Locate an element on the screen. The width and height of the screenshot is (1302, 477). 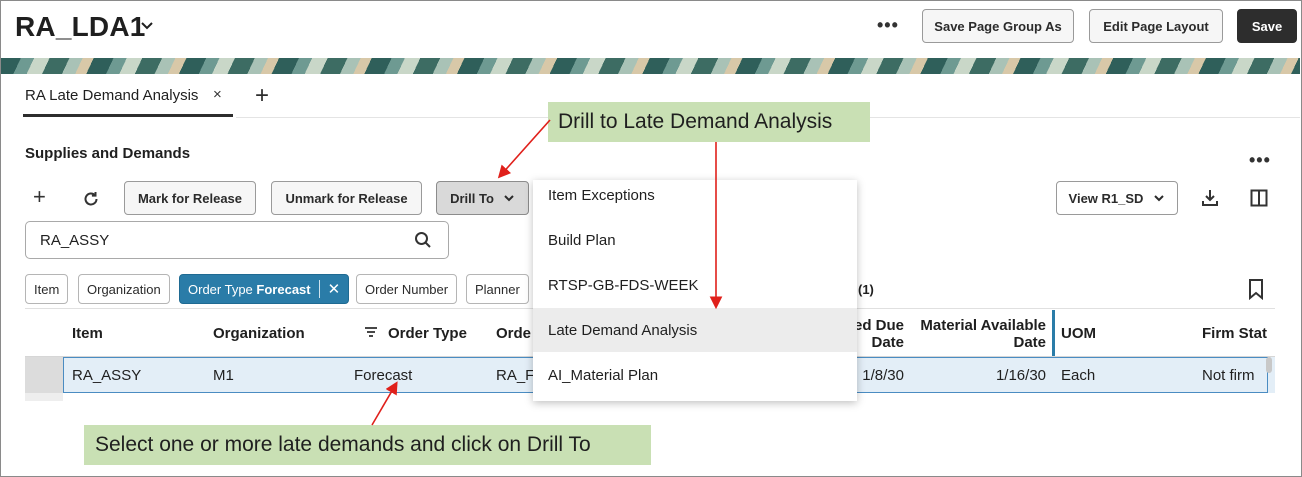
section-title: Supplies and Demands is located at coordinates (108, 153).